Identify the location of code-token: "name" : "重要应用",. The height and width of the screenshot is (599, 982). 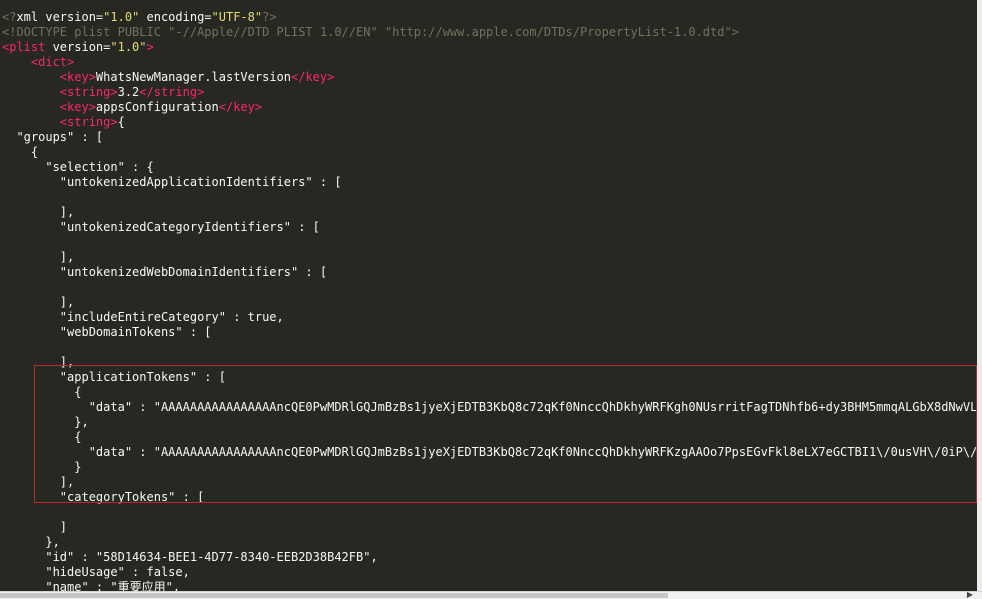
(91, 585).